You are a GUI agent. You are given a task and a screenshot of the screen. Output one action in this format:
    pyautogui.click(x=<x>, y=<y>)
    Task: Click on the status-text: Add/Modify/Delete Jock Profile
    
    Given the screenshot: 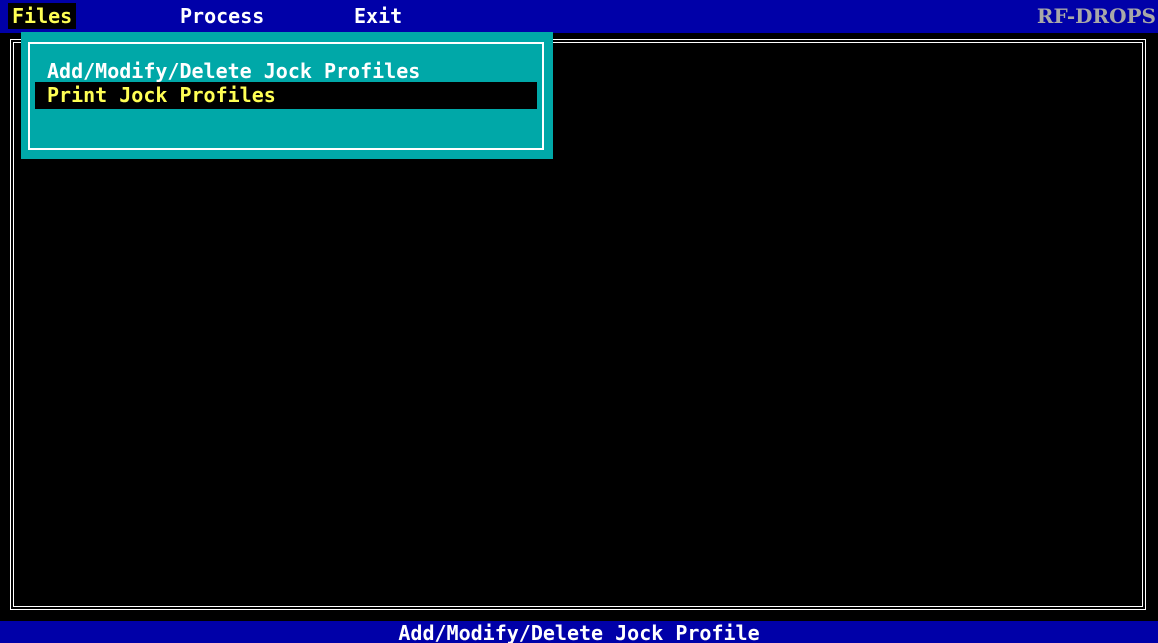 What is the action you would take?
    pyautogui.click(x=579, y=632)
    